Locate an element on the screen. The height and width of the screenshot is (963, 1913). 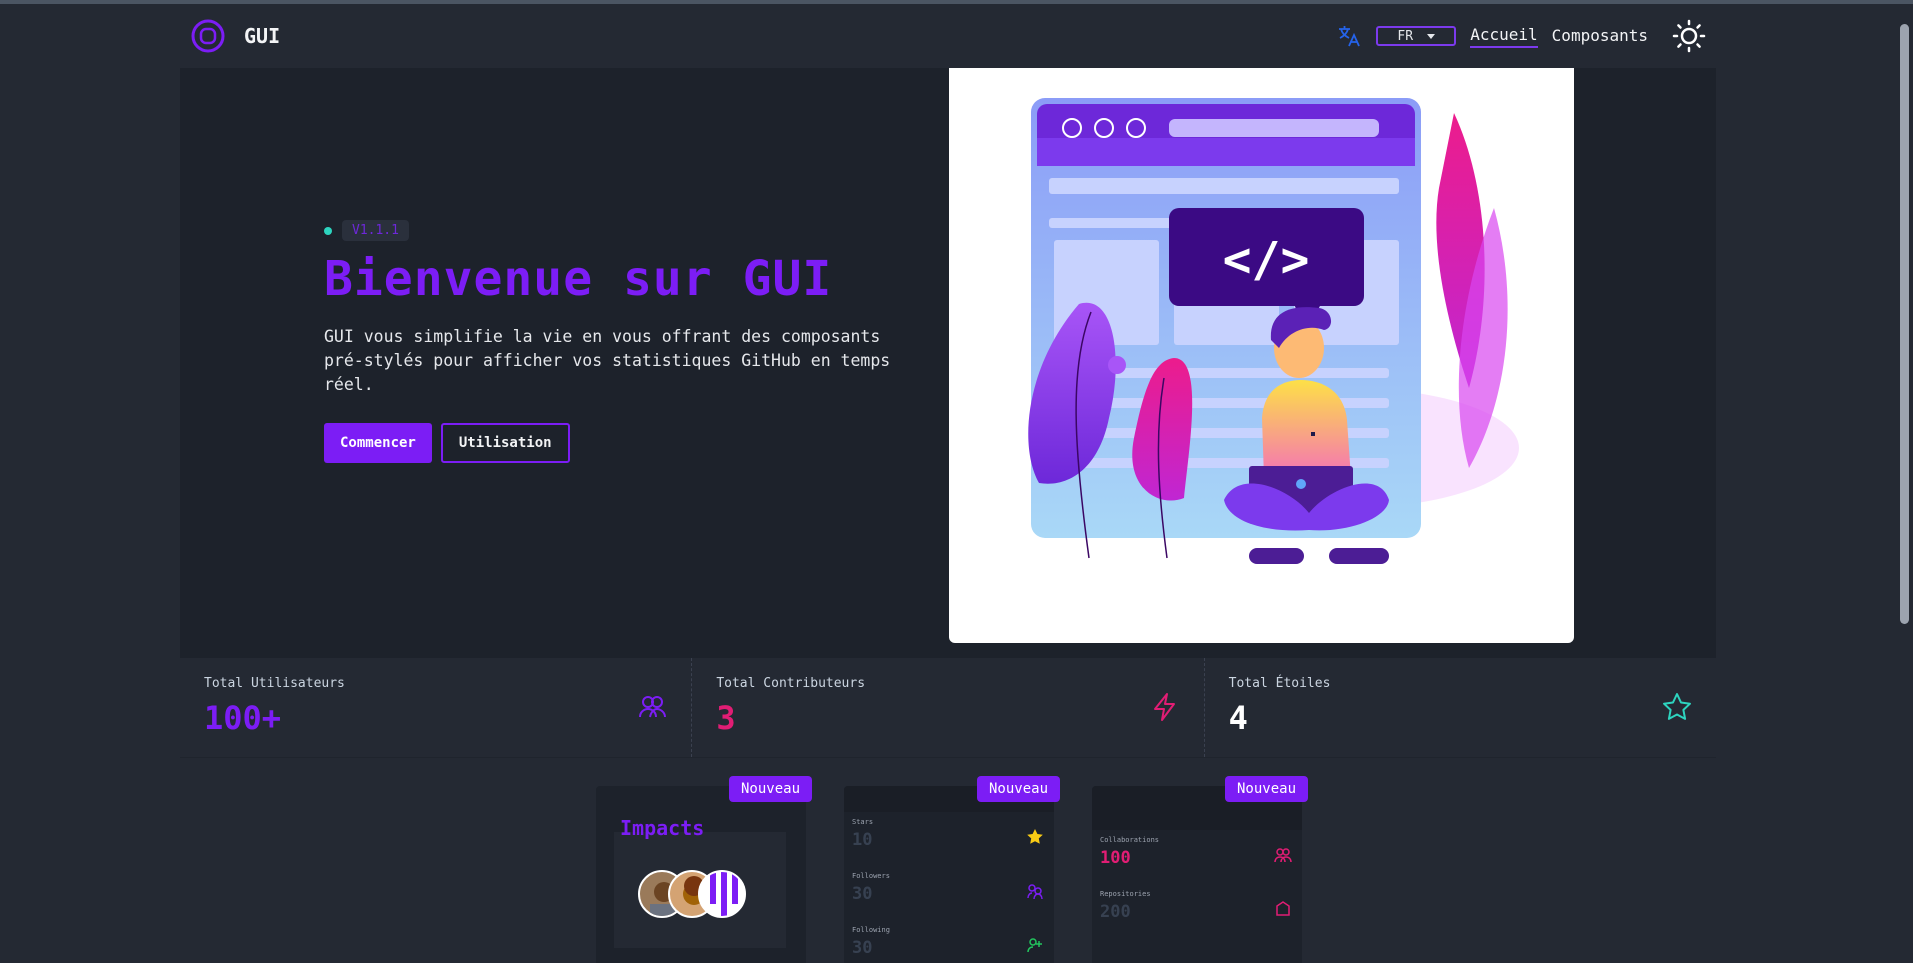
followers-row: Followers 30 is located at coordinates (949, 893).